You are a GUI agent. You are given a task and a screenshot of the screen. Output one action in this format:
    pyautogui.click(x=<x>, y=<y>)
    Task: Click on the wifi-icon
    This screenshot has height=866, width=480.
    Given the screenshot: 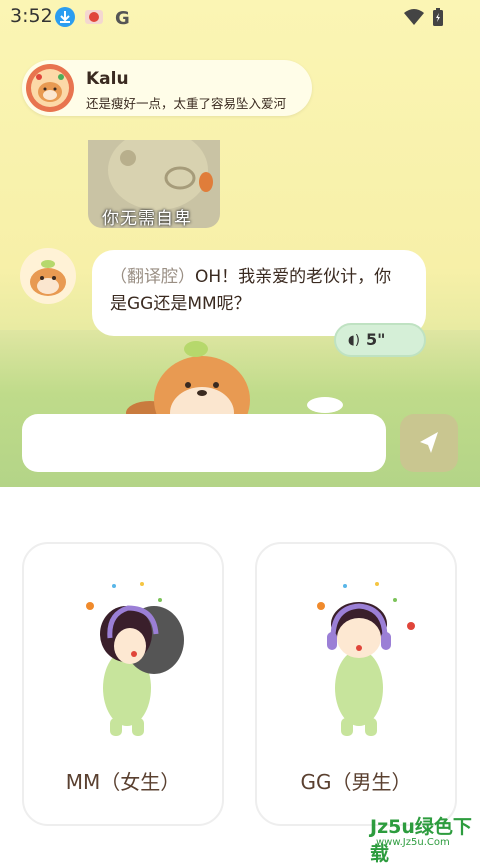 What is the action you would take?
    pyautogui.click(x=414, y=17)
    